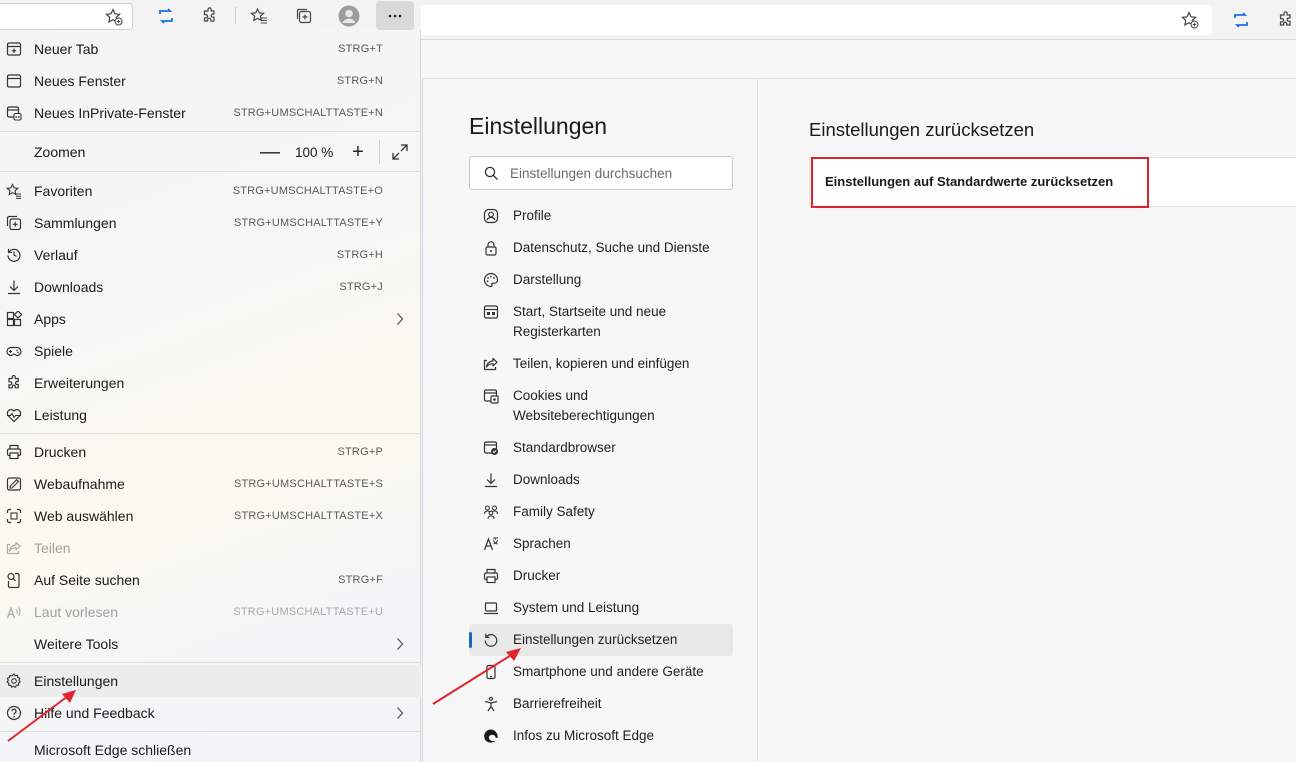  Describe the element at coordinates (14, 612) in the screenshot. I see `read-aloud-icon` at that location.